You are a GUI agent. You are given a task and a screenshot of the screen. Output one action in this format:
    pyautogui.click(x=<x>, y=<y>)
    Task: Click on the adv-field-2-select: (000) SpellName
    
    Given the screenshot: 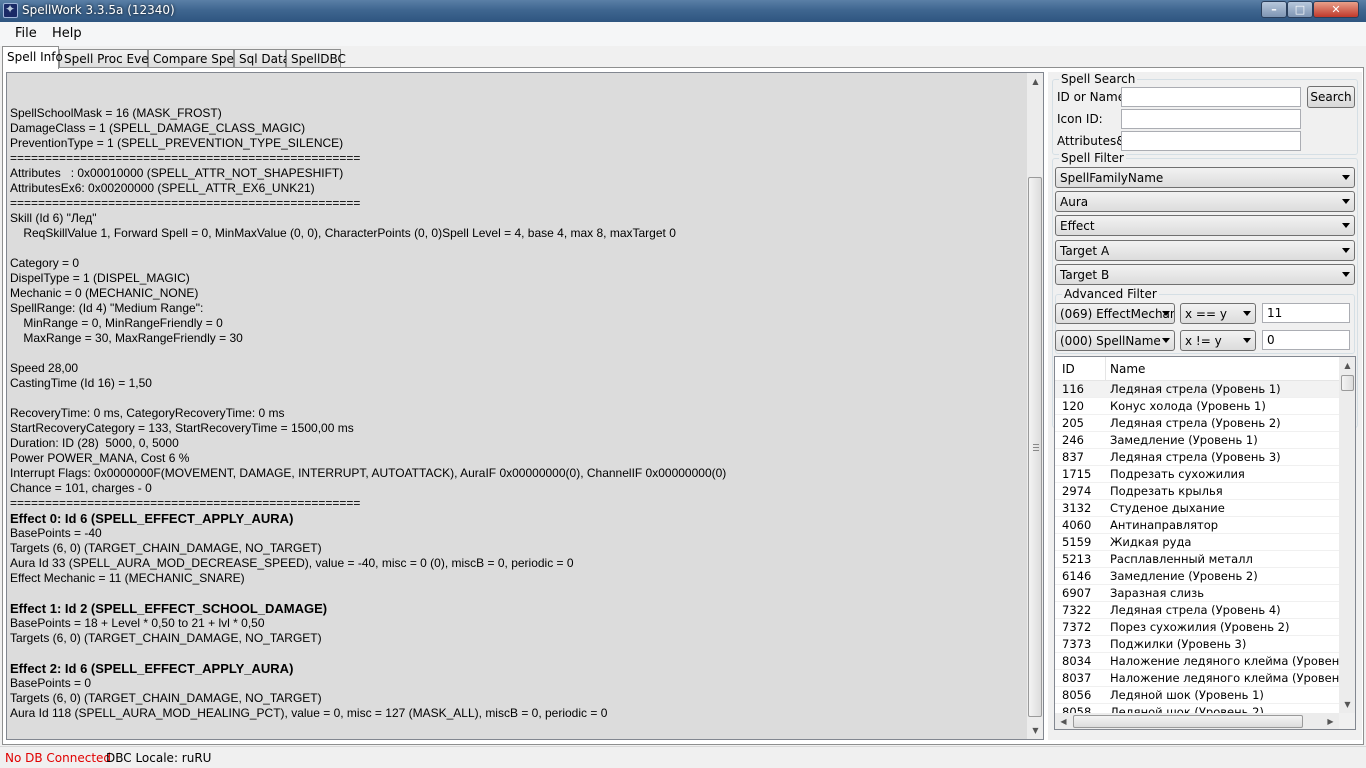 What is the action you would take?
    pyautogui.click(x=1115, y=340)
    